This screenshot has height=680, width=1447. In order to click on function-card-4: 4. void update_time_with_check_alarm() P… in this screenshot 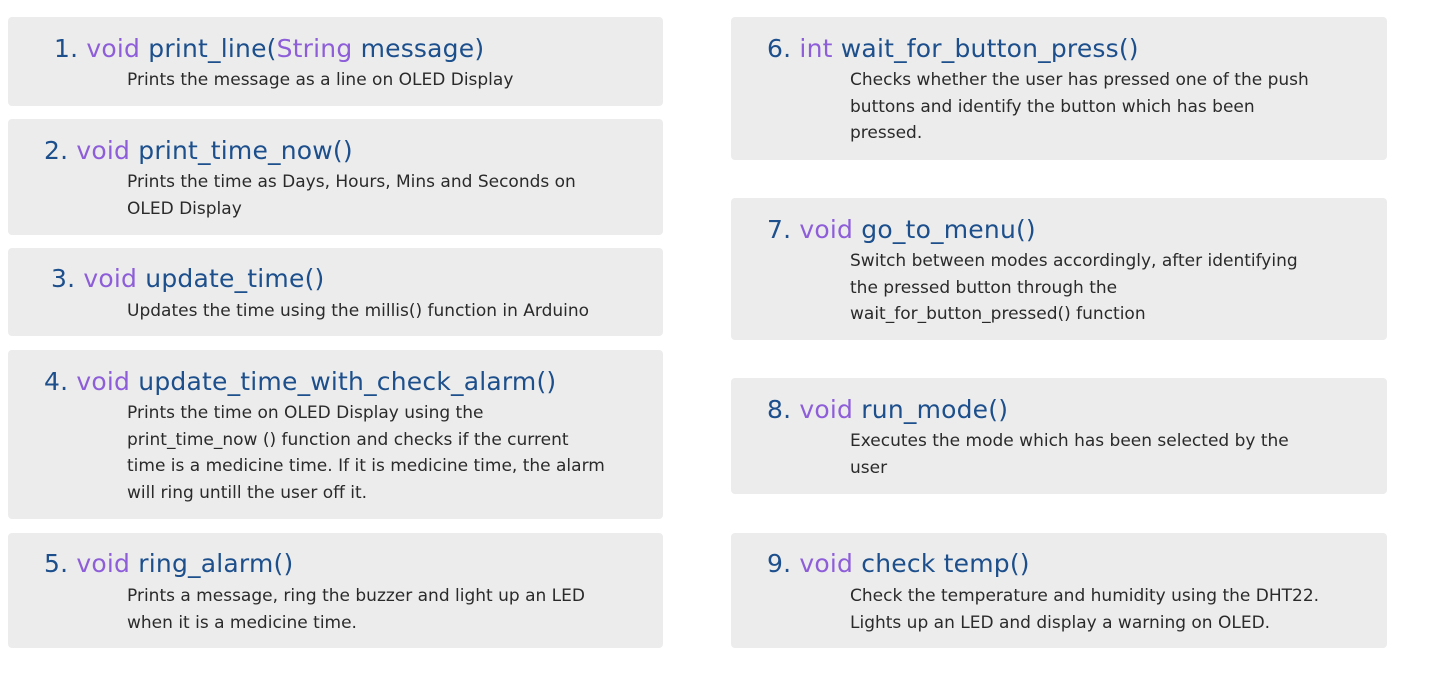, I will do `click(335, 434)`.